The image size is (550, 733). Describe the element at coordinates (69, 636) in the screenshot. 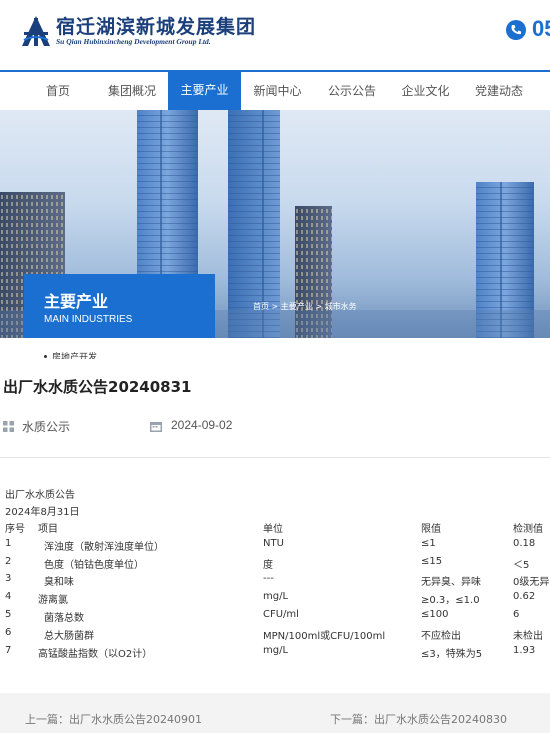

I see `table-cell: 总大肠菌群` at that location.